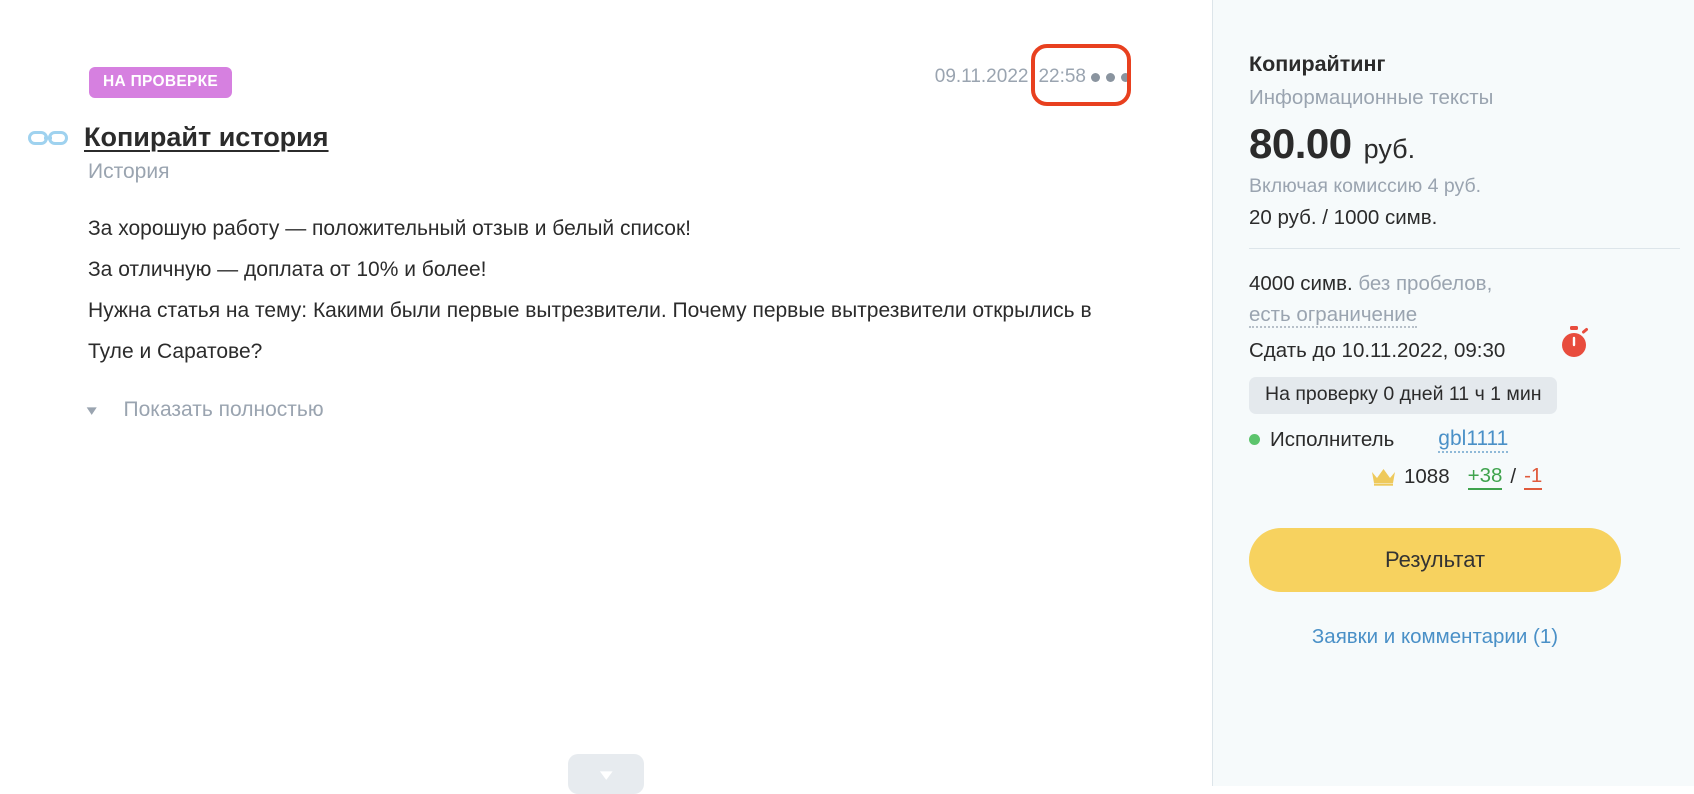 Image resolution: width=1694 pixels, height=794 pixels. Describe the element at coordinates (1371, 97) in the screenshot. I see `sidebar-subcategory: Информационные тексты` at that location.